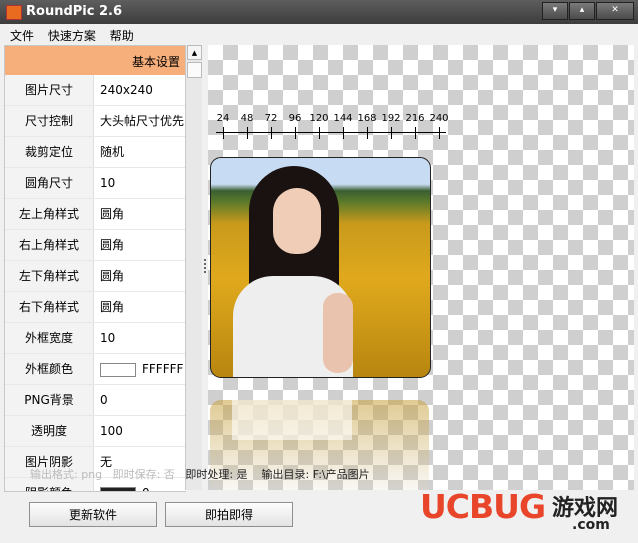  I want to click on photo-arm, so click(338, 333).